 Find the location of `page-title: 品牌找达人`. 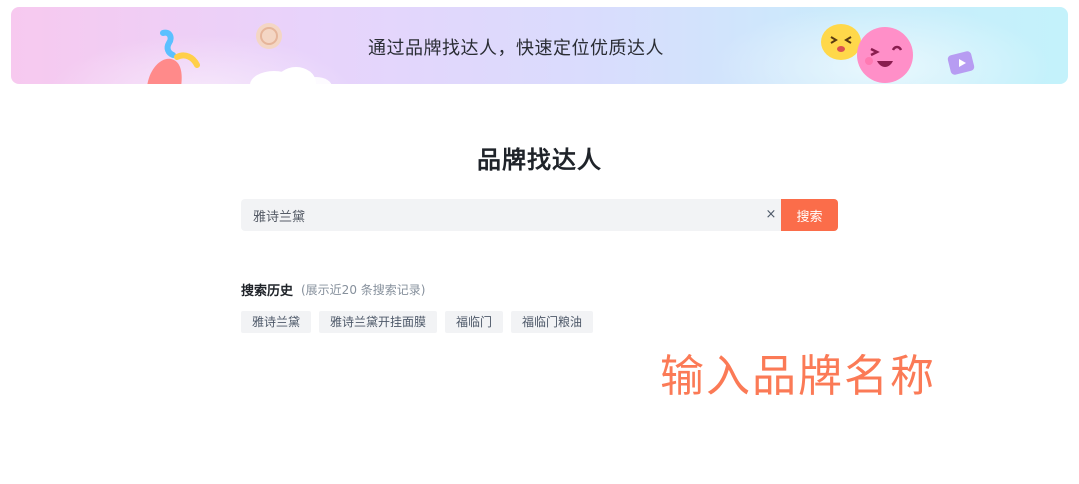

page-title: 品牌找达人 is located at coordinates (539, 160).